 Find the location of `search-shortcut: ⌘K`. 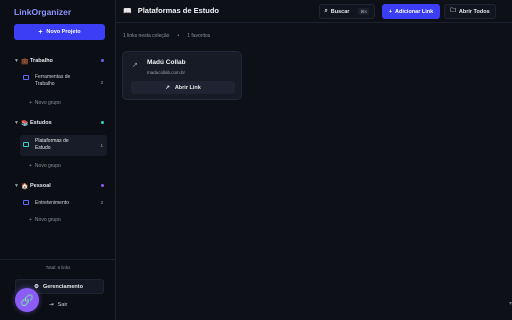

search-shortcut: ⌘K is located at coordinates (364, 11).